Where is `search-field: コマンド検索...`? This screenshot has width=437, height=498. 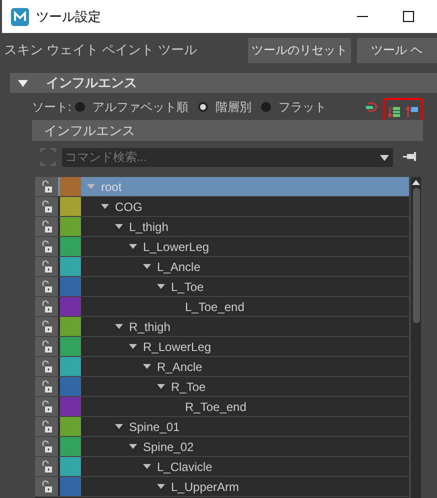 search-field: コマンド検索... is located at coordinates (227, 157).